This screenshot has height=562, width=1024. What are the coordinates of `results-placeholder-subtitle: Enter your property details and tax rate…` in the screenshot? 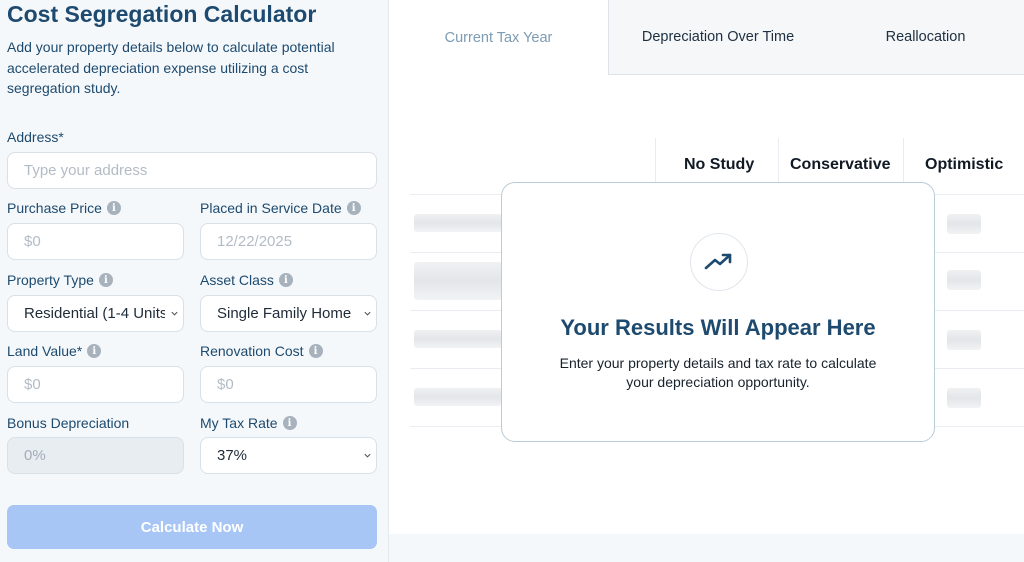 It's located at (718, 372).